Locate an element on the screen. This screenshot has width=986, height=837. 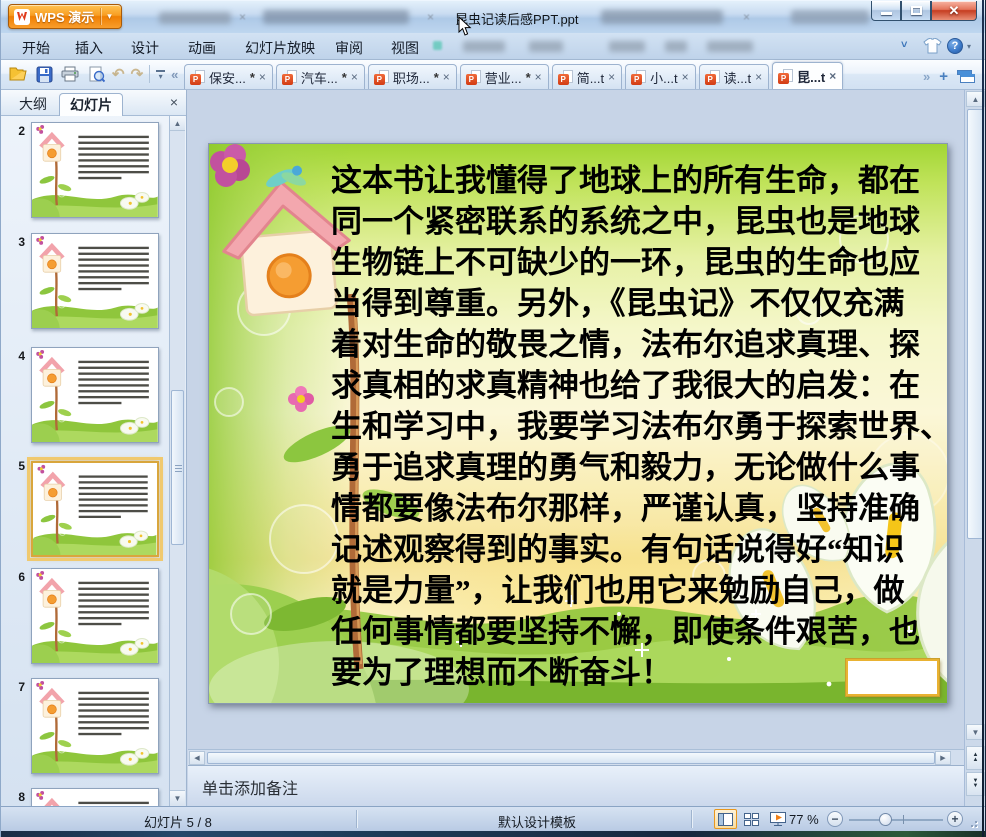
help-icon: ? is located at coordinates (955, 46).